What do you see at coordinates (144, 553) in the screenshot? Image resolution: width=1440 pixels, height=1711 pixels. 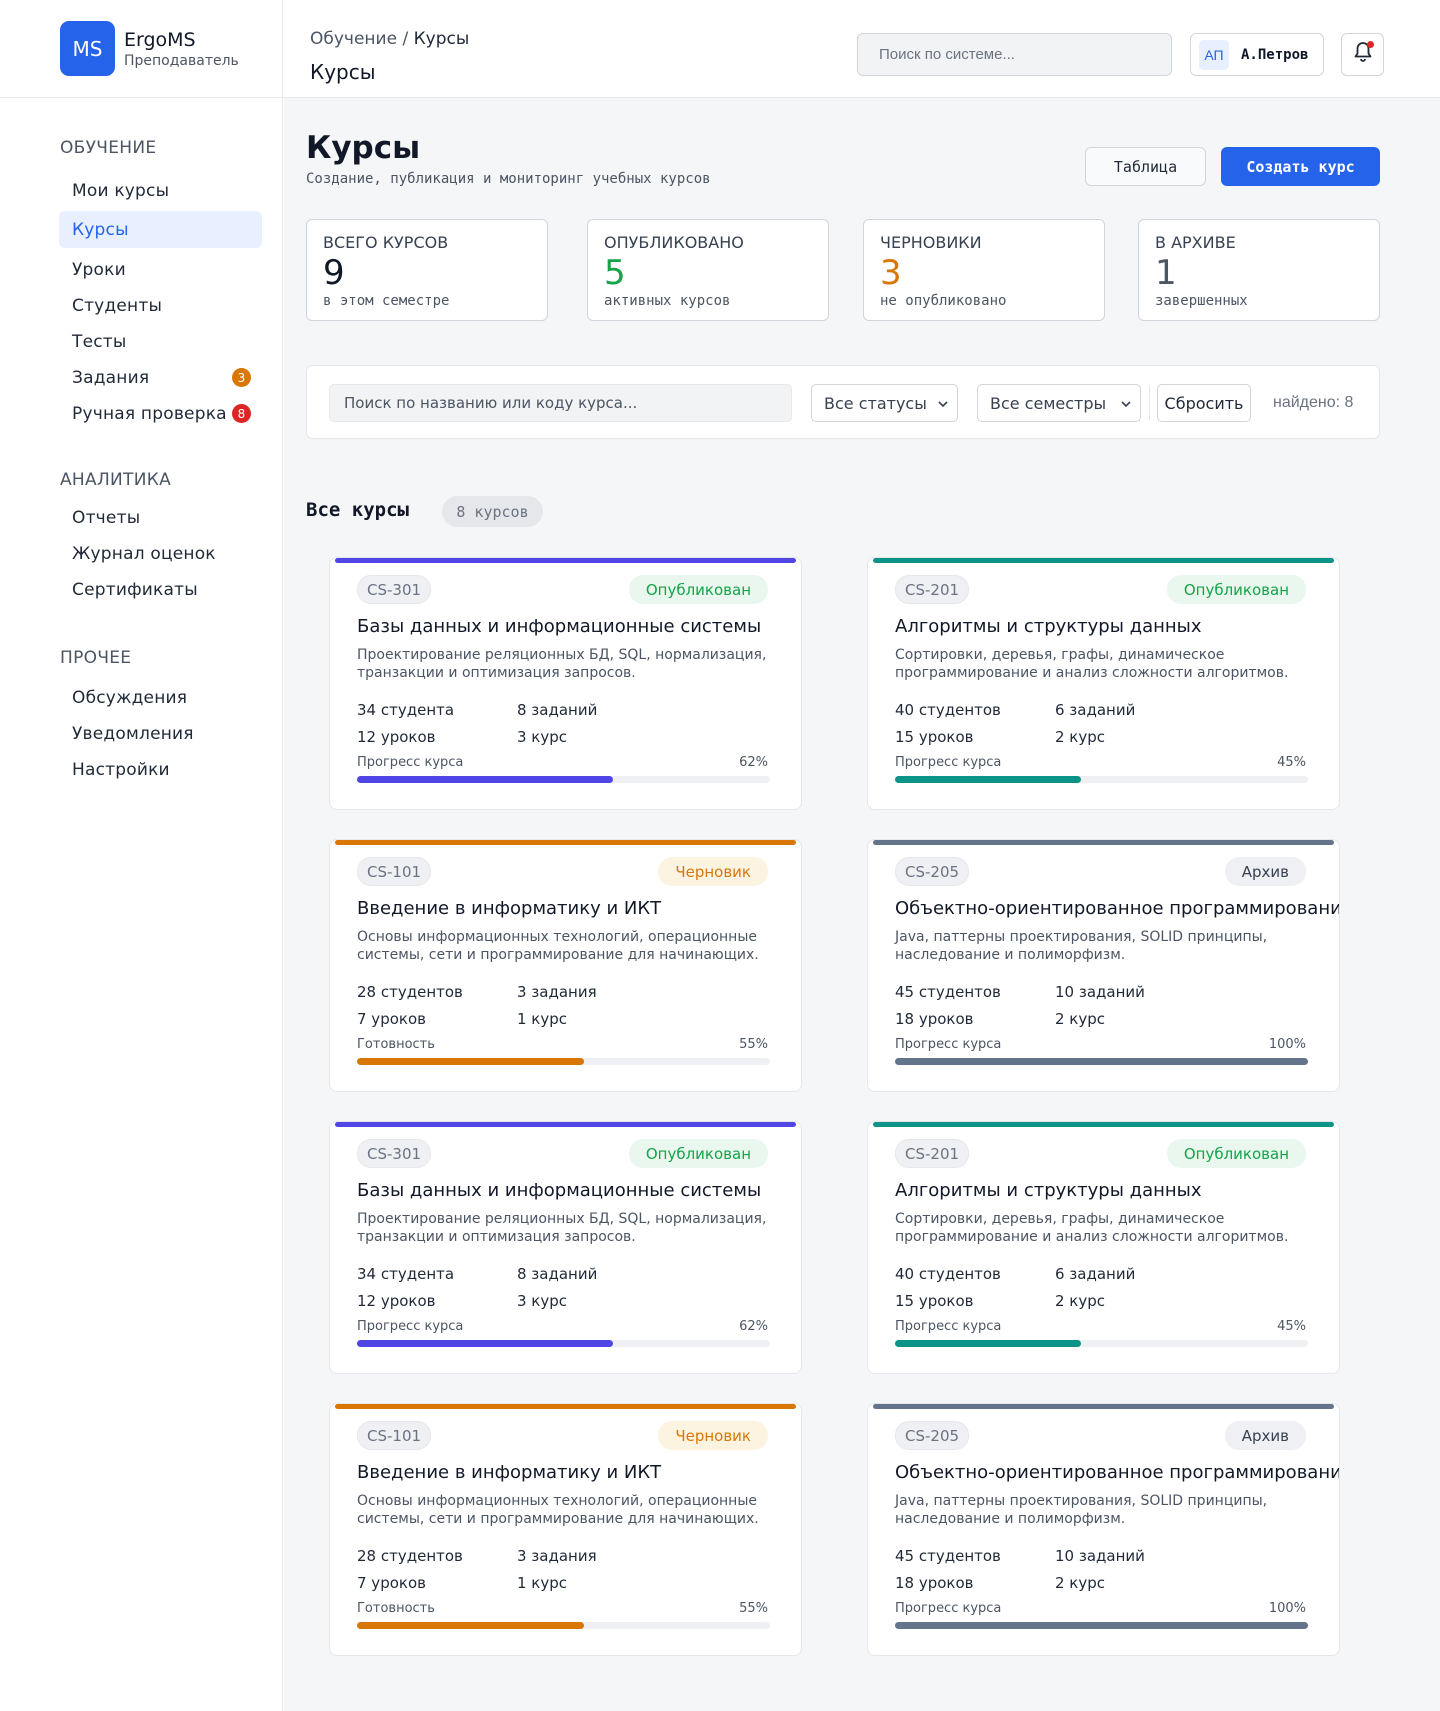 I see `sidebar-item-label: Журнал оценок` at bounding box center [144, 553].